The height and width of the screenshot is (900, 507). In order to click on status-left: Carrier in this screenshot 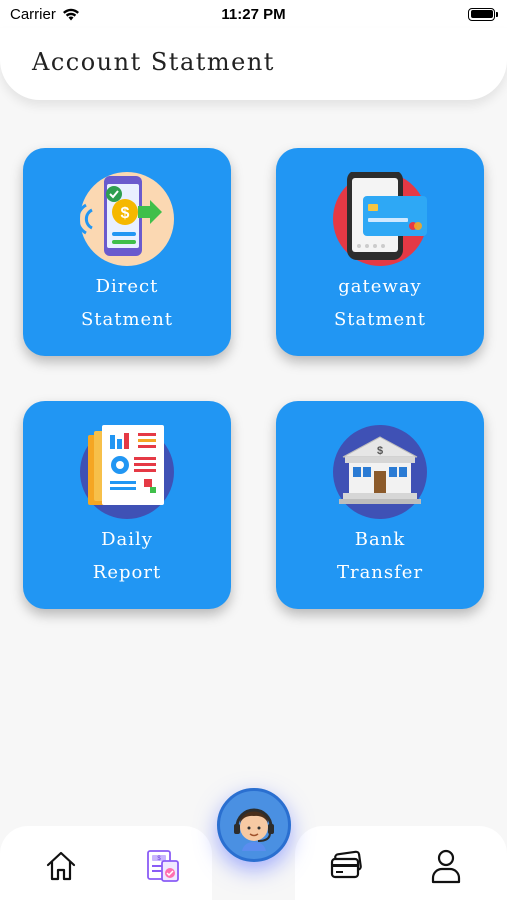, I will do `click(45, 14)`.